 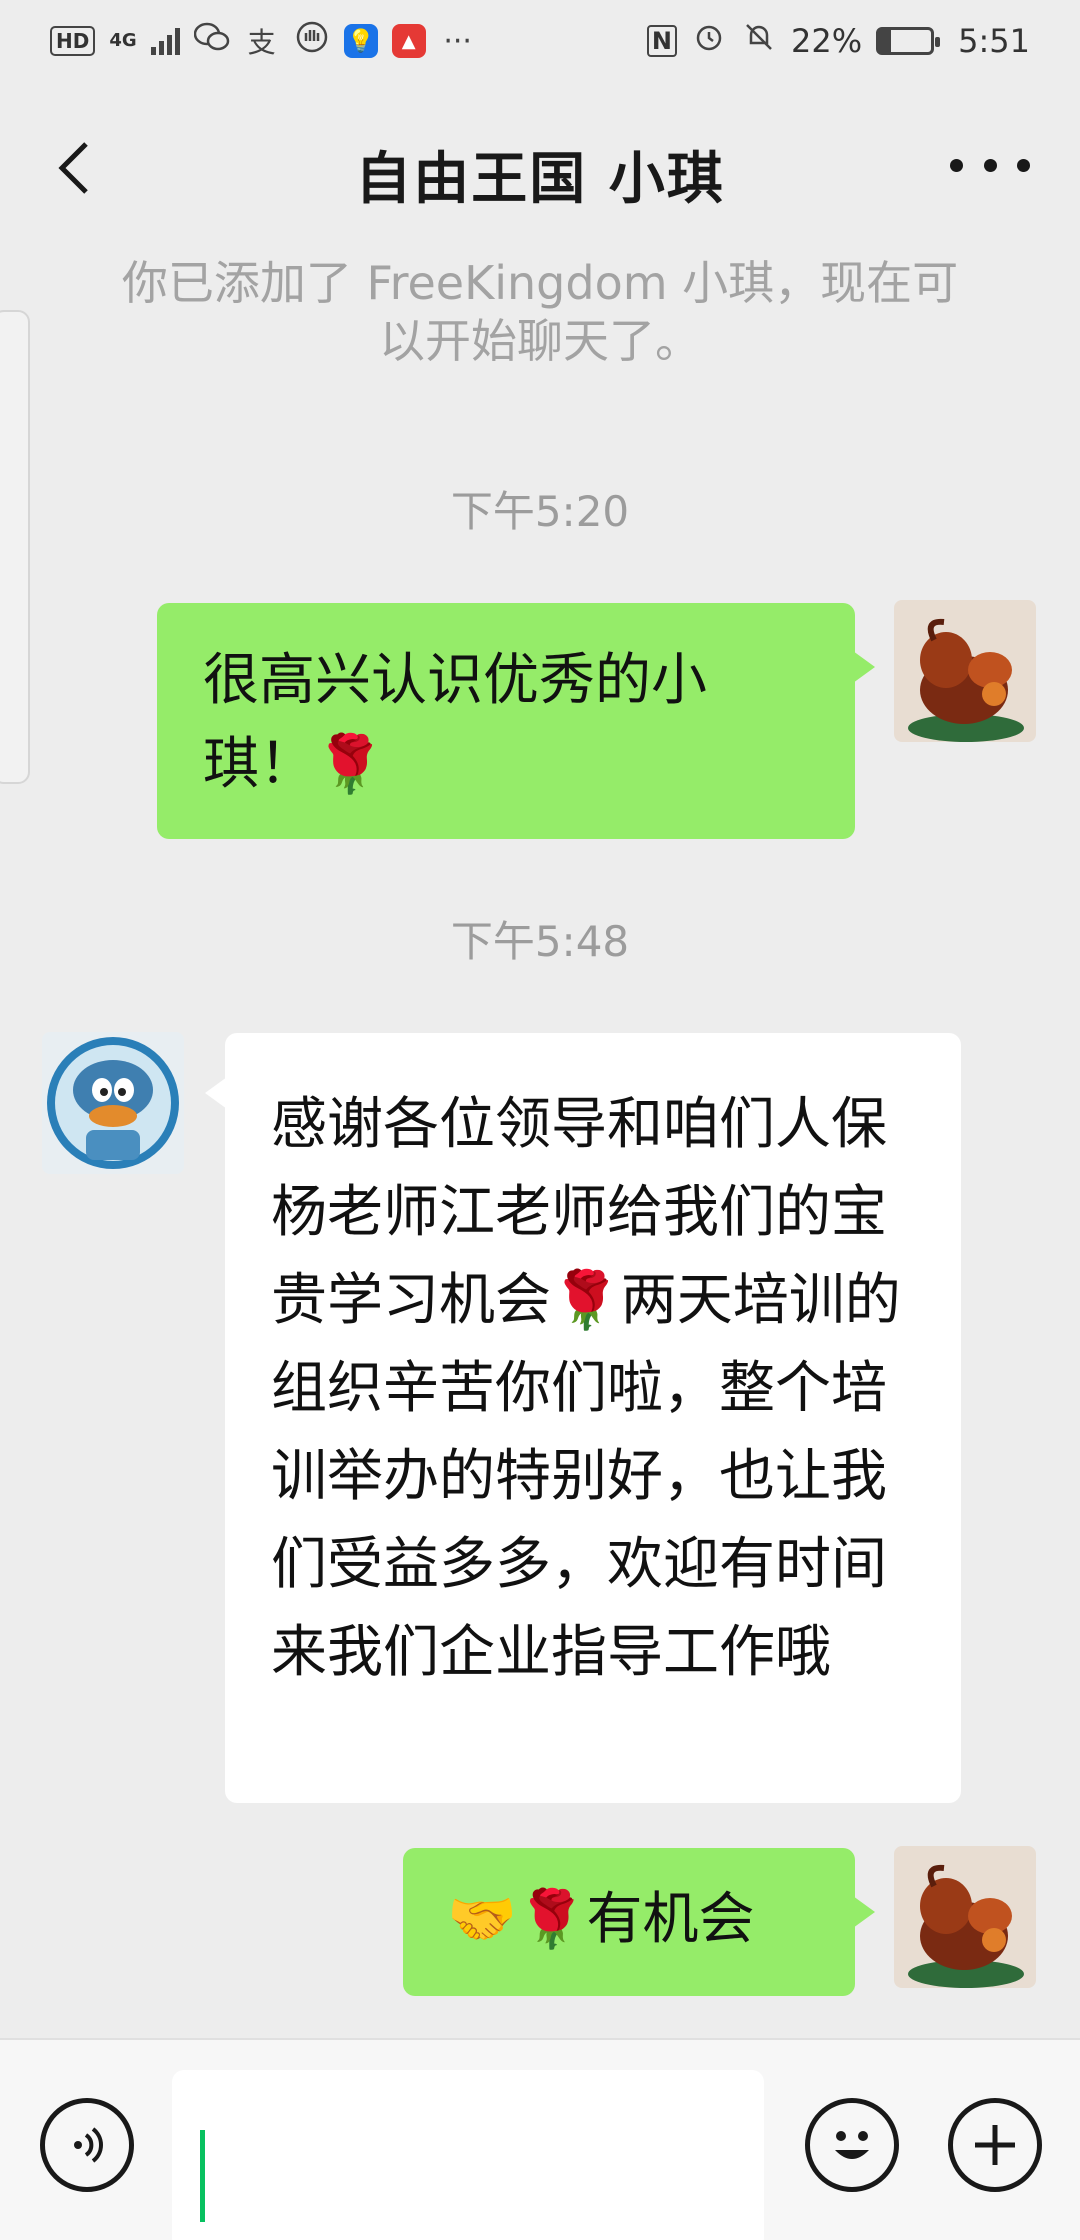 What do you see at coordinates (540, 941) in the screenshot?
I see `timestamp: 下午5:48` at bounding box center [540, 941].